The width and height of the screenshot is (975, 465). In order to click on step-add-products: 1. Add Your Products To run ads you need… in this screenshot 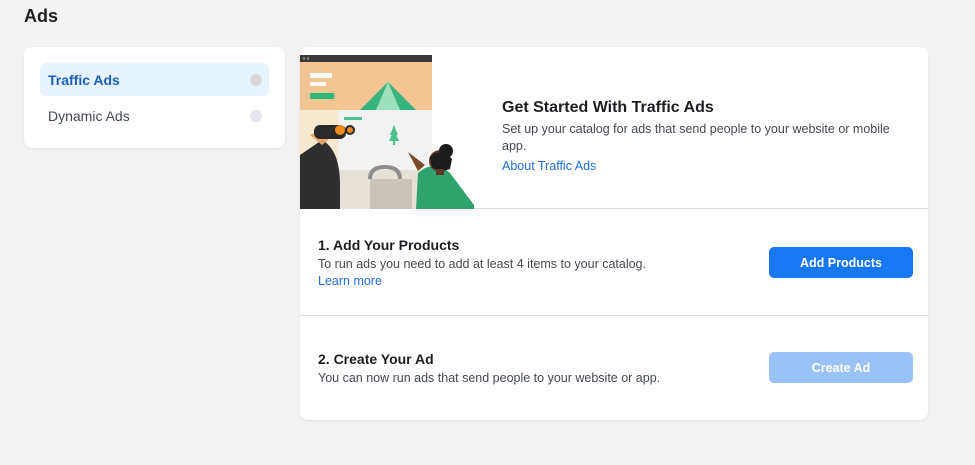, I will do `click(614, 263)`.